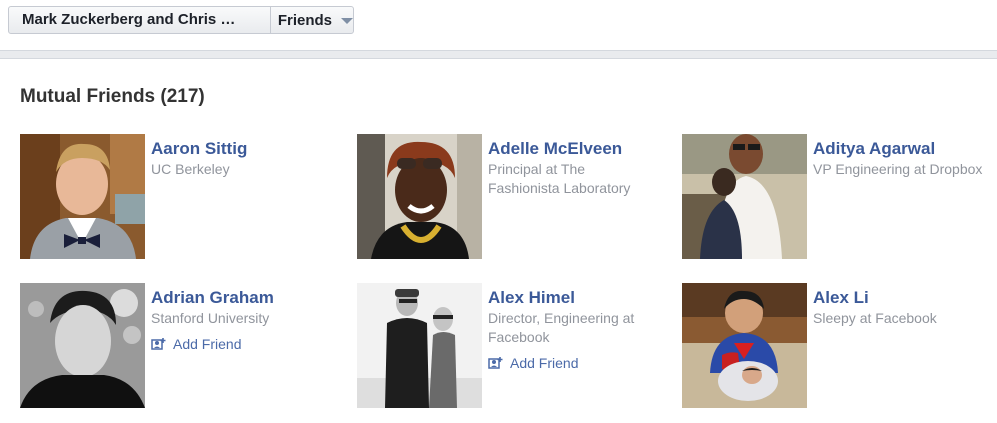 The image size is (997, 423). What do you see at coordinates (588, 328) in the screenshot?
I see `friend-detail: Director, Engineering at Facebook` at bounding box center [588, 328].